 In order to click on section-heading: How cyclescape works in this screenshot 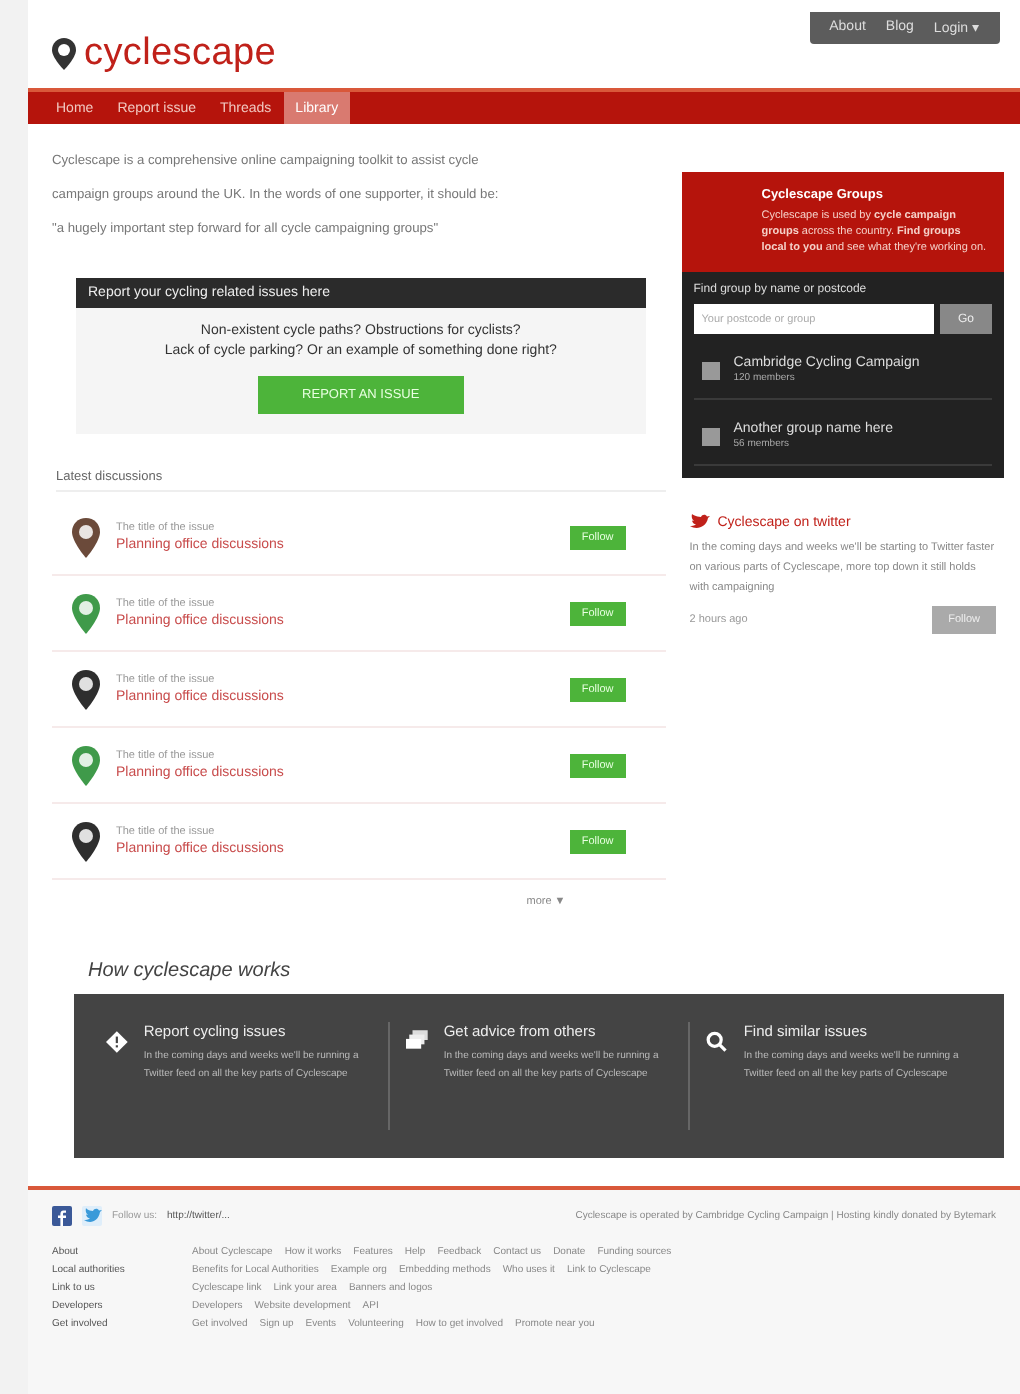, I will do `click(190, 971)`.